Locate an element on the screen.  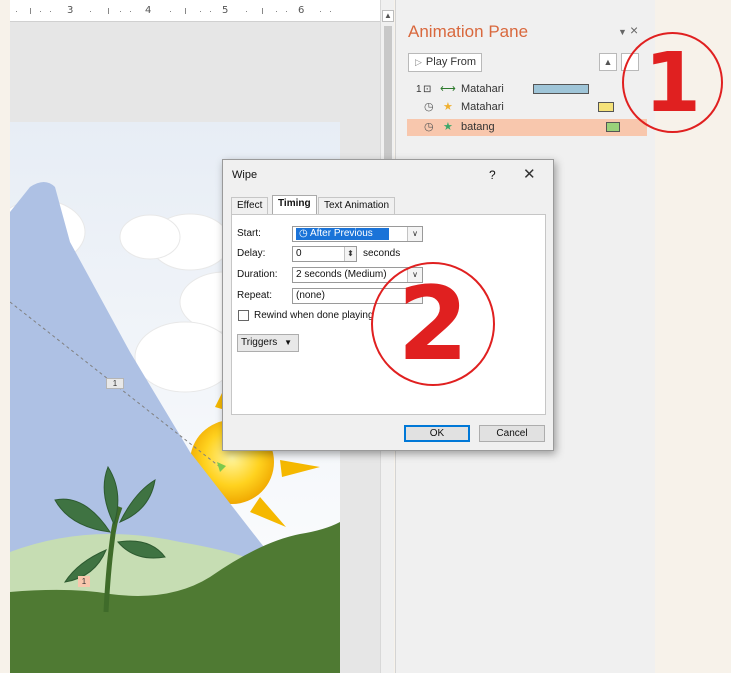
help-icon: ? is located at coordinates (492, 175).